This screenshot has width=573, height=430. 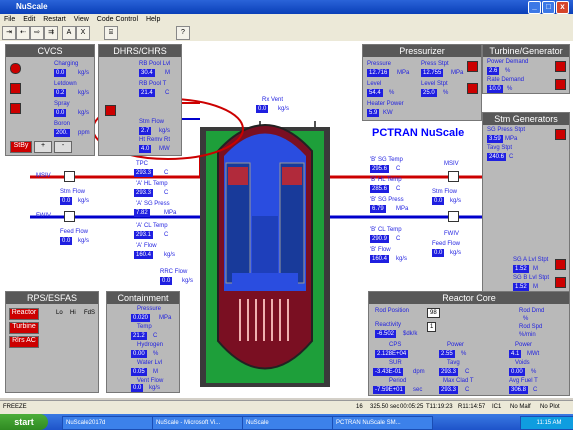 I want to click on rps-col-fds: FdS, so click(x=90, y=313).